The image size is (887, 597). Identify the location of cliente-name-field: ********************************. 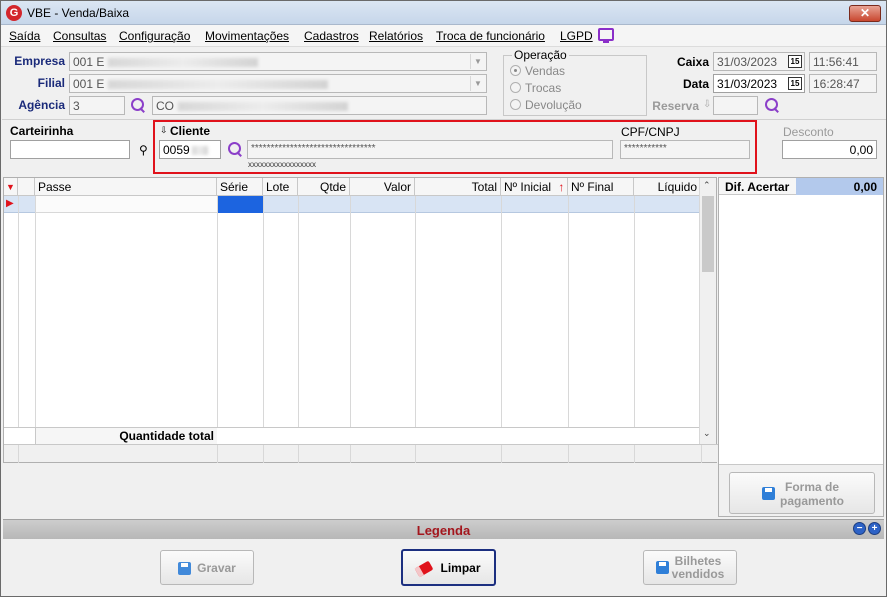
(430, 149).